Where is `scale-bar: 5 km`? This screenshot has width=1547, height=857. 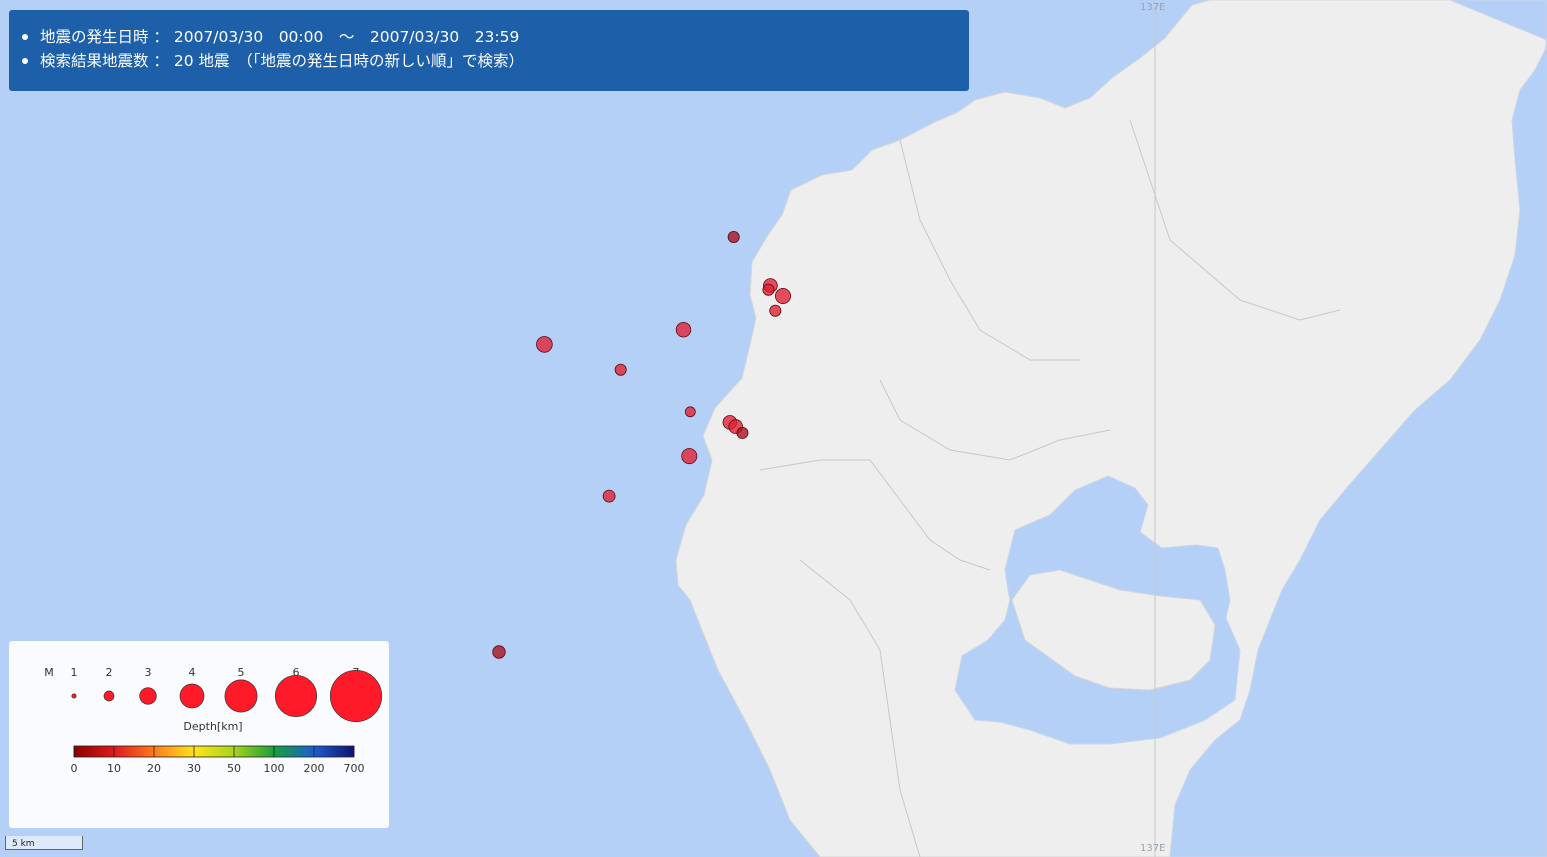
scale-bar: 5 km is located at coordinates (44, 843).